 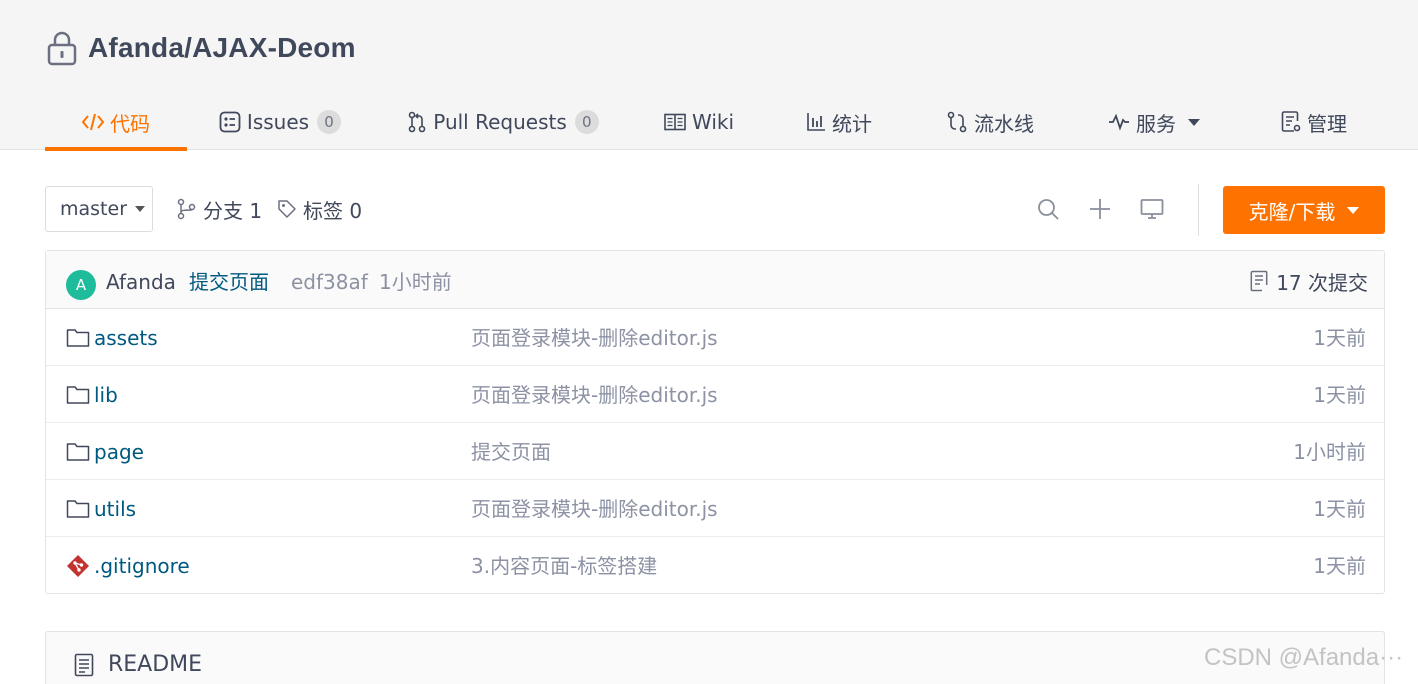 I want to click on table-row: assets 页面登录模块-删除editor.js 1天前, so click(x=715, y=337).